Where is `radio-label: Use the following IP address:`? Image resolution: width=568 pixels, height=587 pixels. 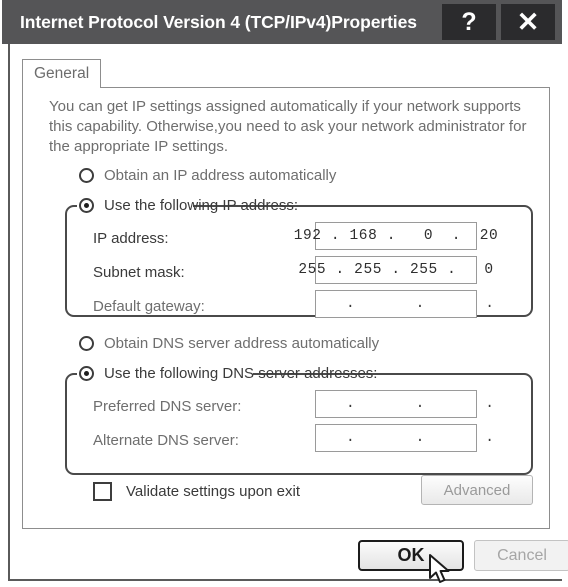
radio-label: Use the following IP address: is located at coordinates (201, 205).